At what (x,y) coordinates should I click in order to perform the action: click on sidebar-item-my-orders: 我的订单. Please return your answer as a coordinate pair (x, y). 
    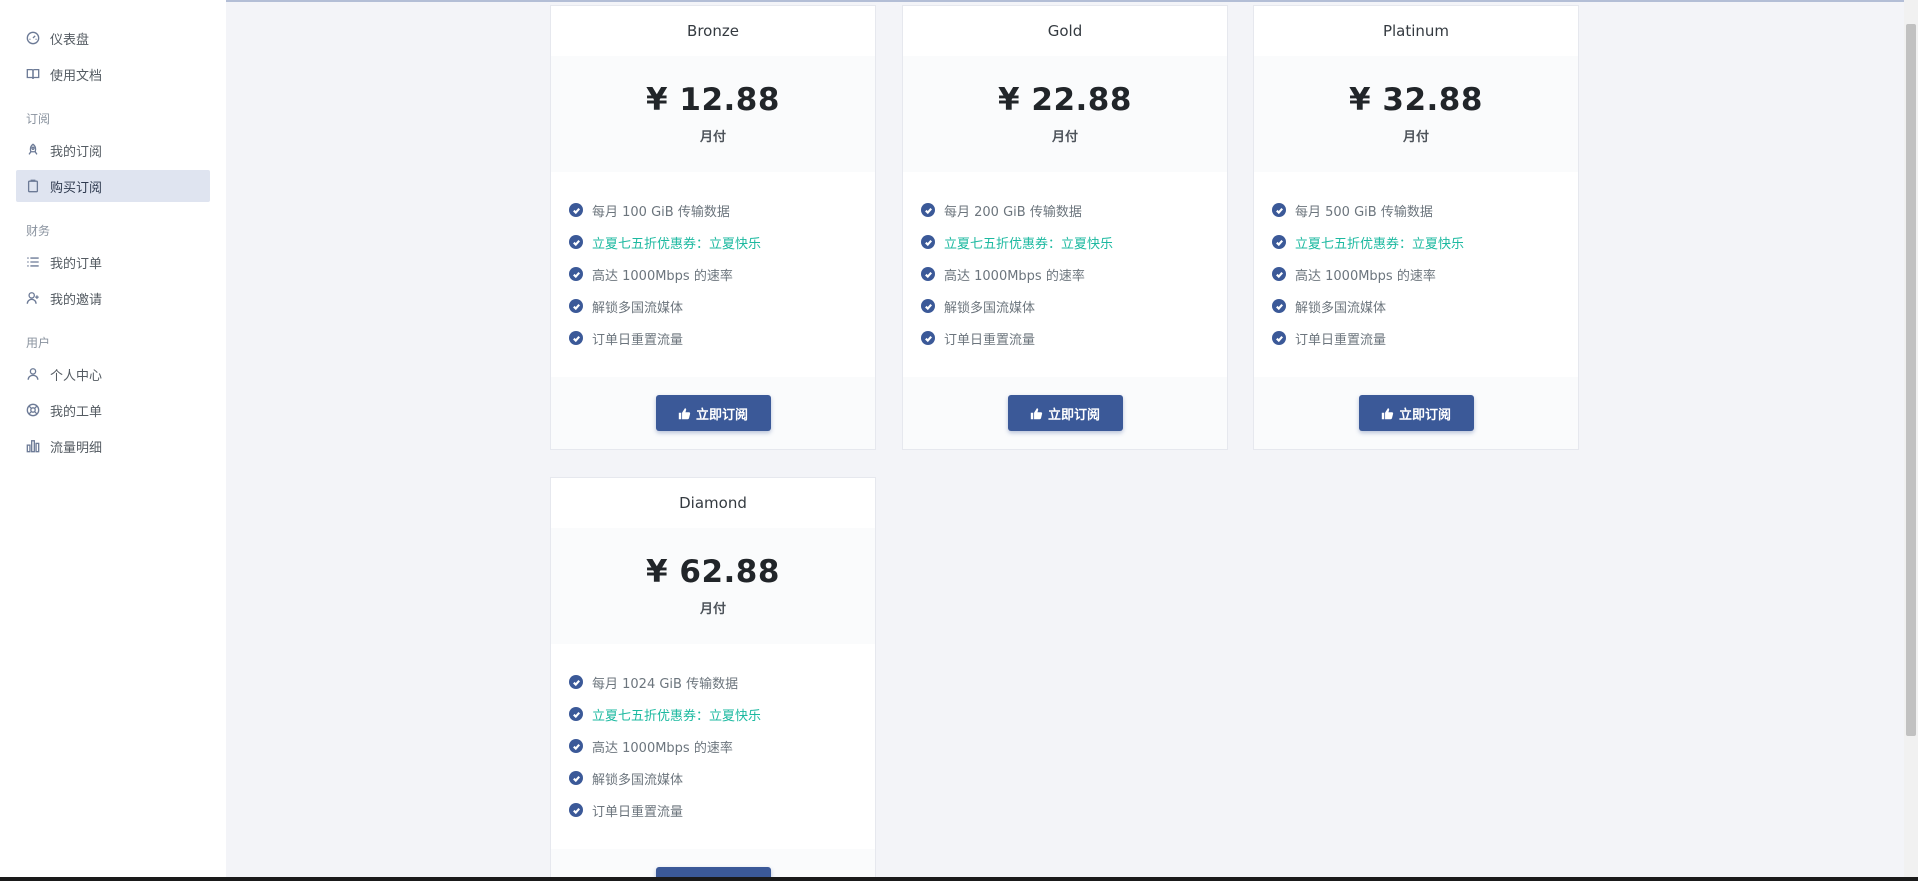
    Looking at the image, I should click on (113, 262).